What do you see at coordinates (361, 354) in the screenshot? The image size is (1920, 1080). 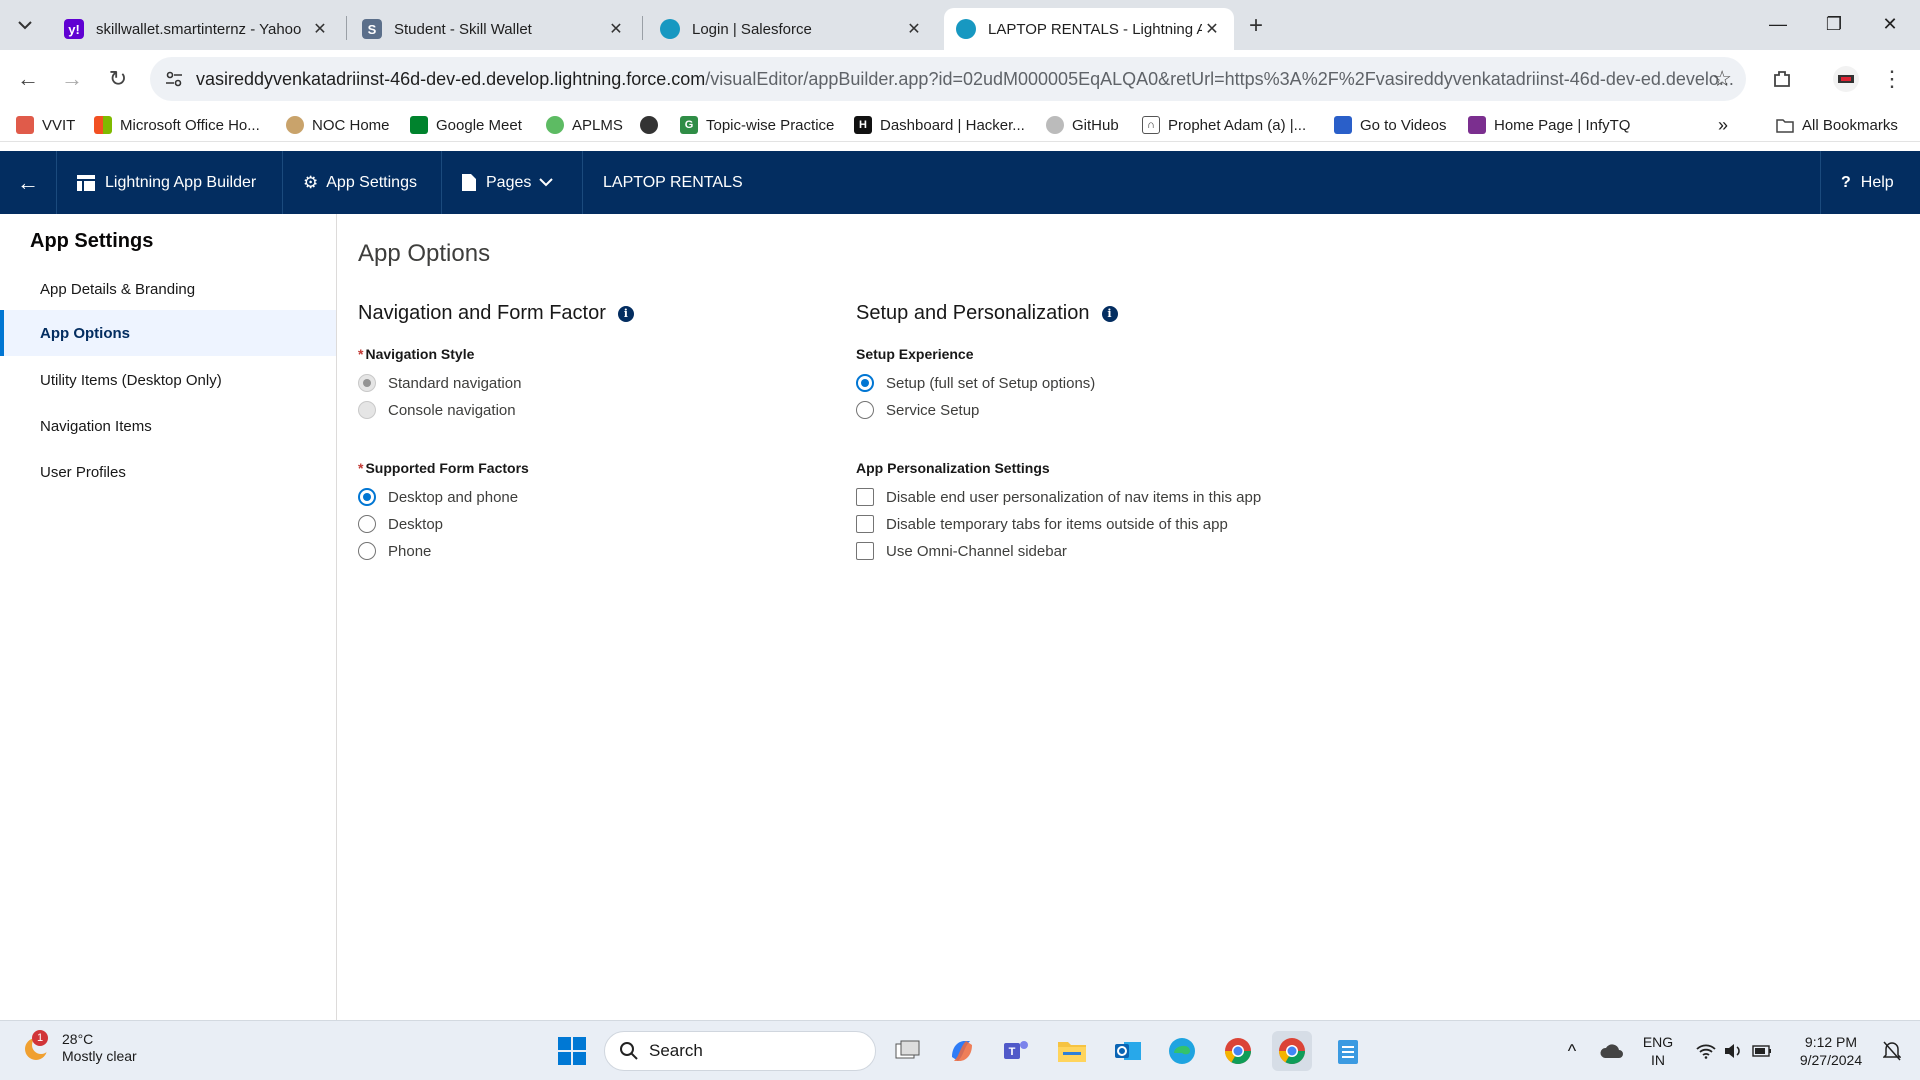 I see `required-marker: *` at bounding box center [361, 354].